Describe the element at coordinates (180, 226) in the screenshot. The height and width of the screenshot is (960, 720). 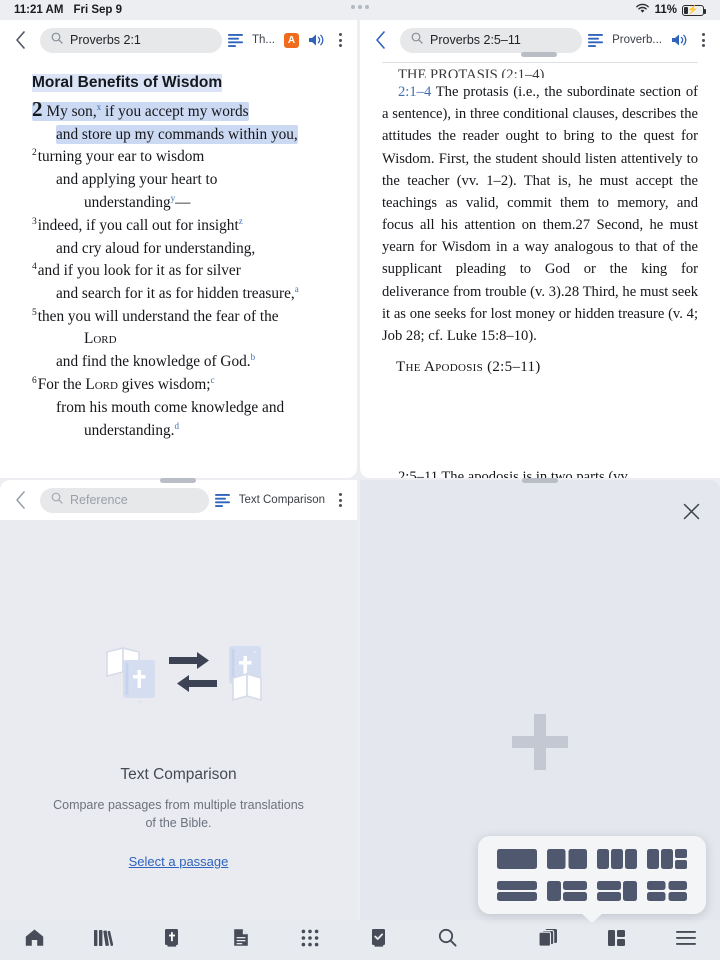
I see `verse-line: 3indeed, if you call out for insightz` at that location.